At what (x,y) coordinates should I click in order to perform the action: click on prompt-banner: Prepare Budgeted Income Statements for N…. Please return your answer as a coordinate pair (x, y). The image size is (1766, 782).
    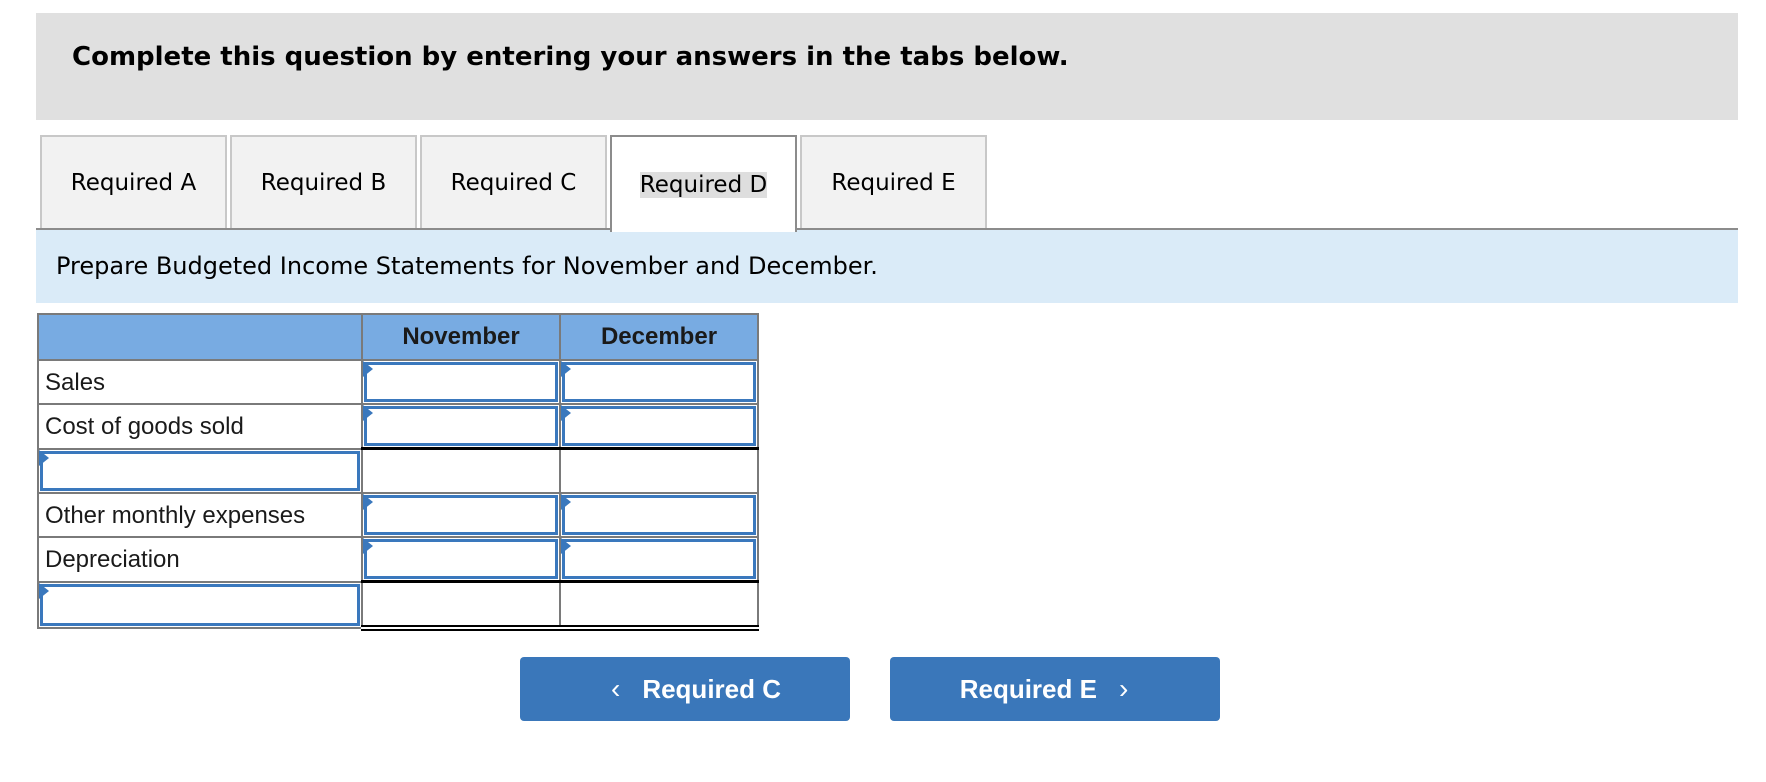
    Looking at the image, I should click on (887, 266).